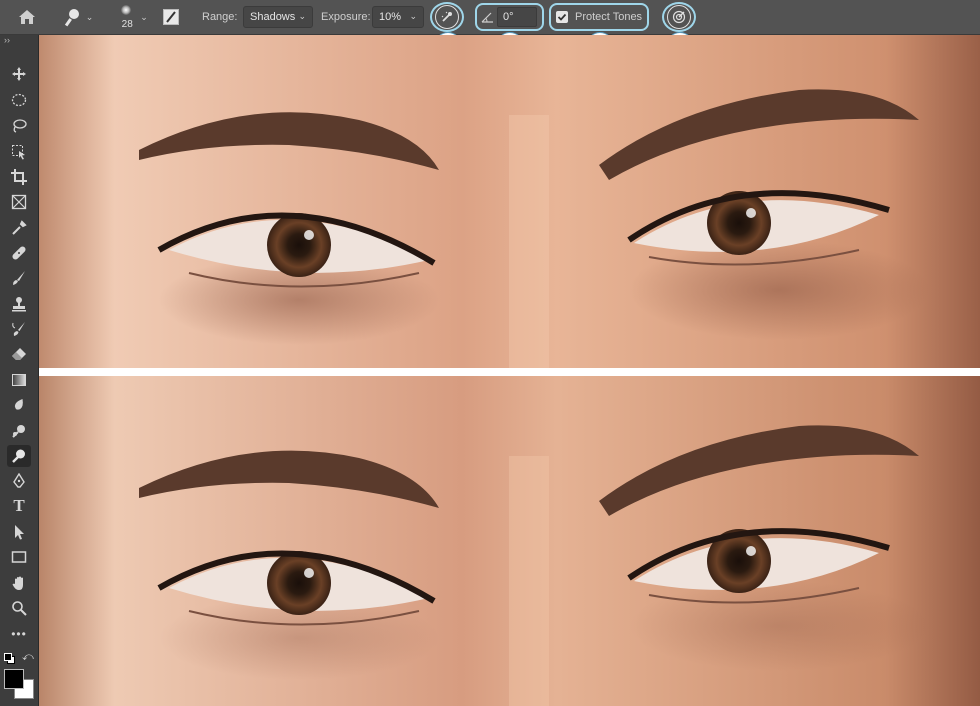 The width and height of the screenshot is (980, 706). Describe the element at coordinates (19, 405) in the screenshot. I see `blur-icon` at that location.